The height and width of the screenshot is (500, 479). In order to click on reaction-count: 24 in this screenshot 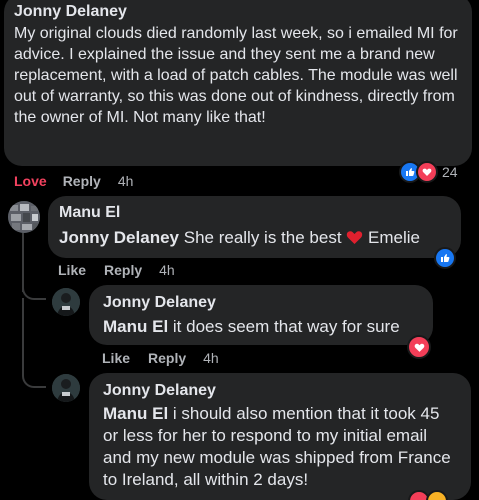, I will do `click(450, 172)`.